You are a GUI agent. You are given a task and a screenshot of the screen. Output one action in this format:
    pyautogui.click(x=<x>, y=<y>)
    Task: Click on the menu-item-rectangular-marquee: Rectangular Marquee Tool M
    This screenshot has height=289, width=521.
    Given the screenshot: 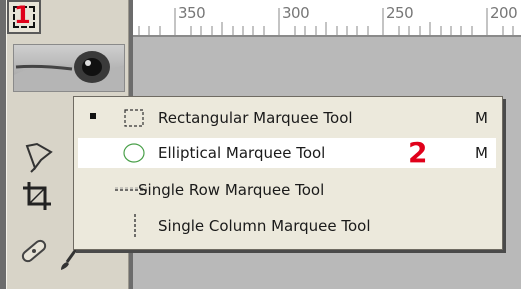 What is the action you would take?
    pyautogui.click(x=287, y=118)
    